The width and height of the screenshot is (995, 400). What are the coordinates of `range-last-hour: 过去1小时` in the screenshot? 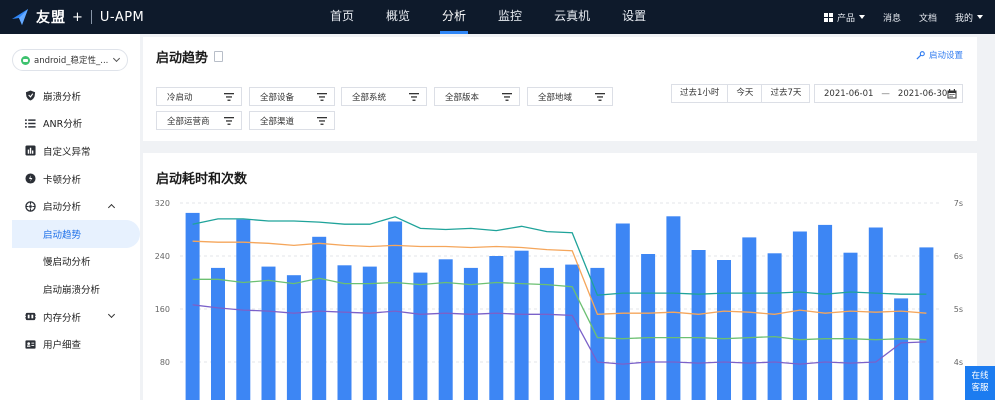 It's located at (700, 93).